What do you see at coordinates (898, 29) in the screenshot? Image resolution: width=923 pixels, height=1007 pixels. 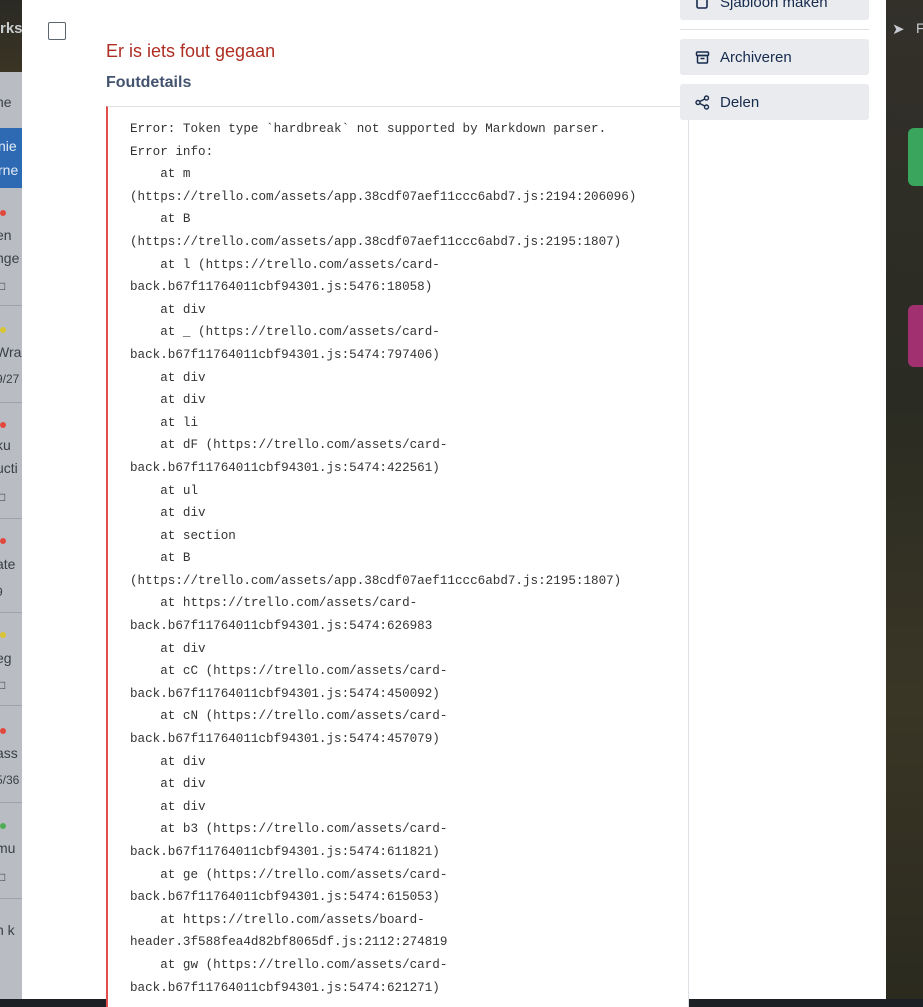 I see `send-icon: ➤` at bounding box center [898, 29].